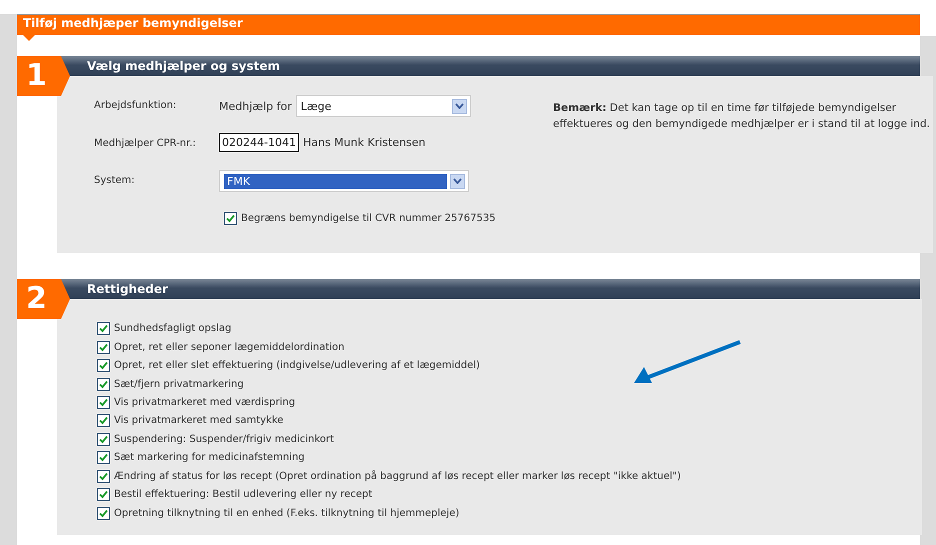 The height and width of the screenshot is (545, 936). What do you see at coordinates (173, 328) in the screenshot?
I see `checkbox-label: Sundhedsfagligt opslag` at bounding box center [173, 328].